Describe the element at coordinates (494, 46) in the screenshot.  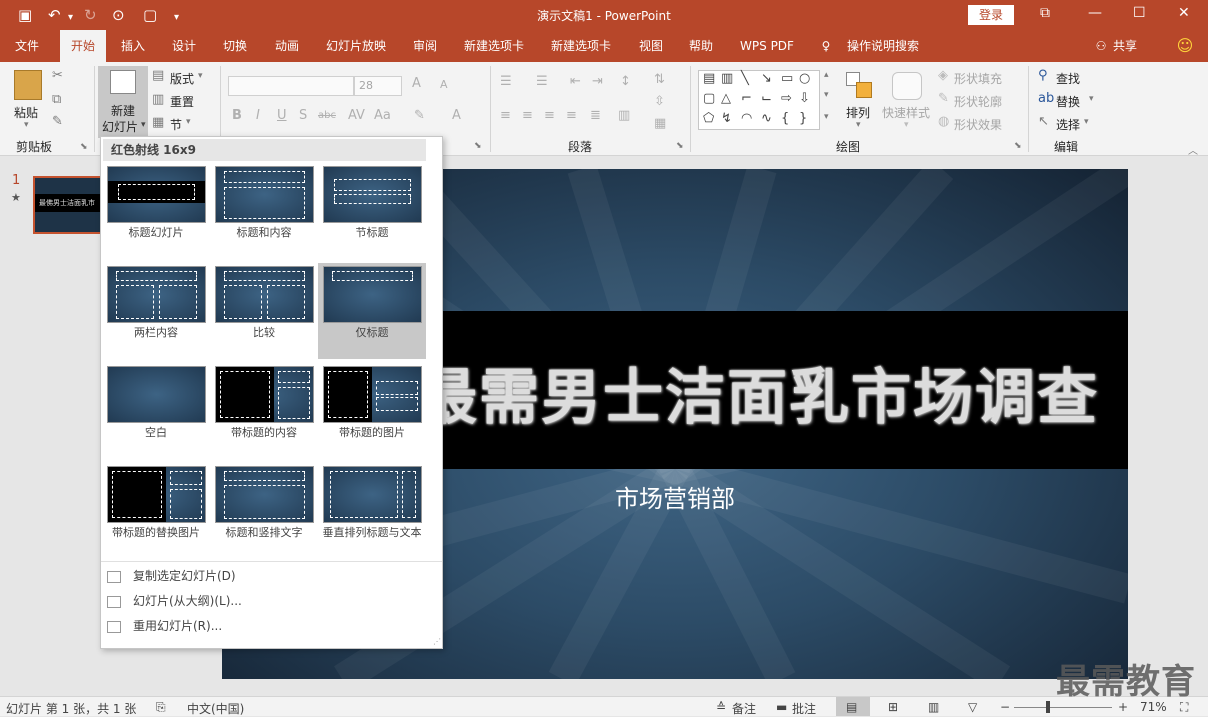
I see `tab-new-1: 新建选项卡` at that location.